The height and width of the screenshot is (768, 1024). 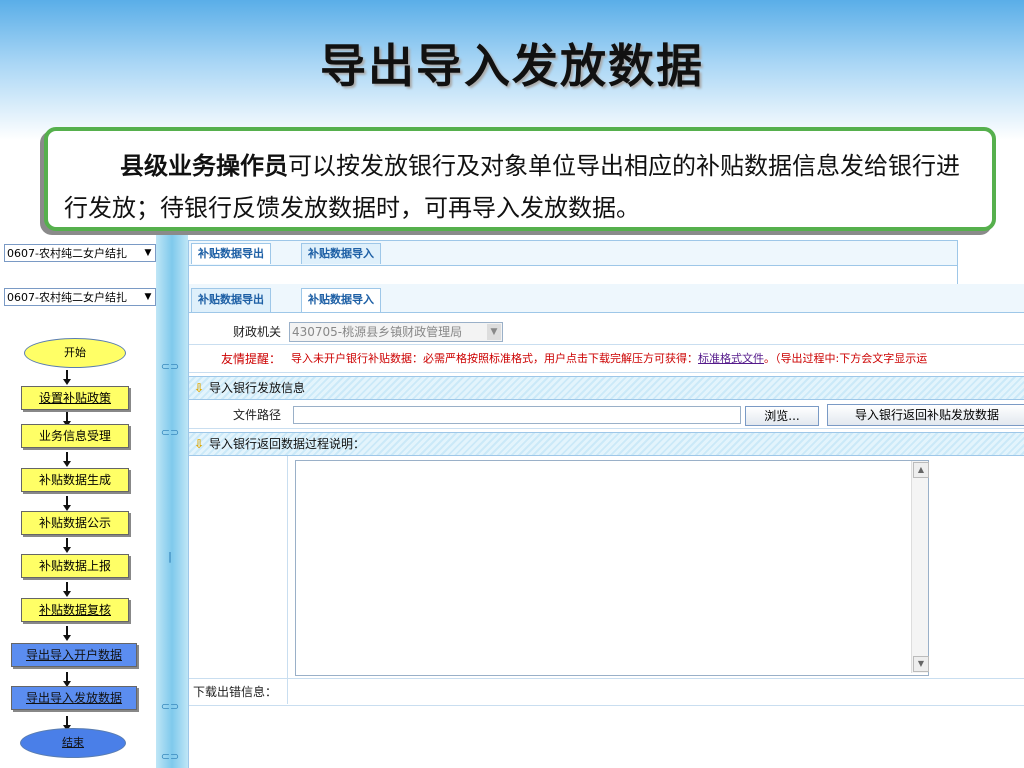 I want to click on flow-step-review-data: 补贴数据复核, so click(x=75, y=610).